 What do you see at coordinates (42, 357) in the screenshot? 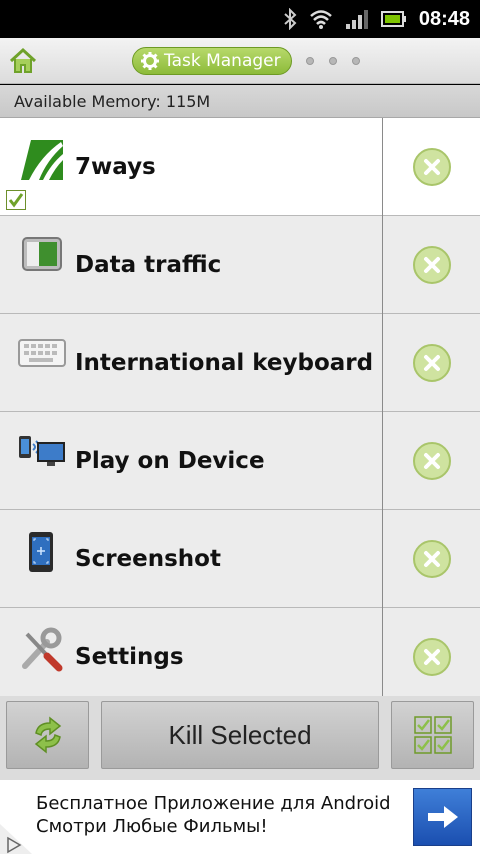
I see `keyboard-icon` at bounding box center [42, 357].